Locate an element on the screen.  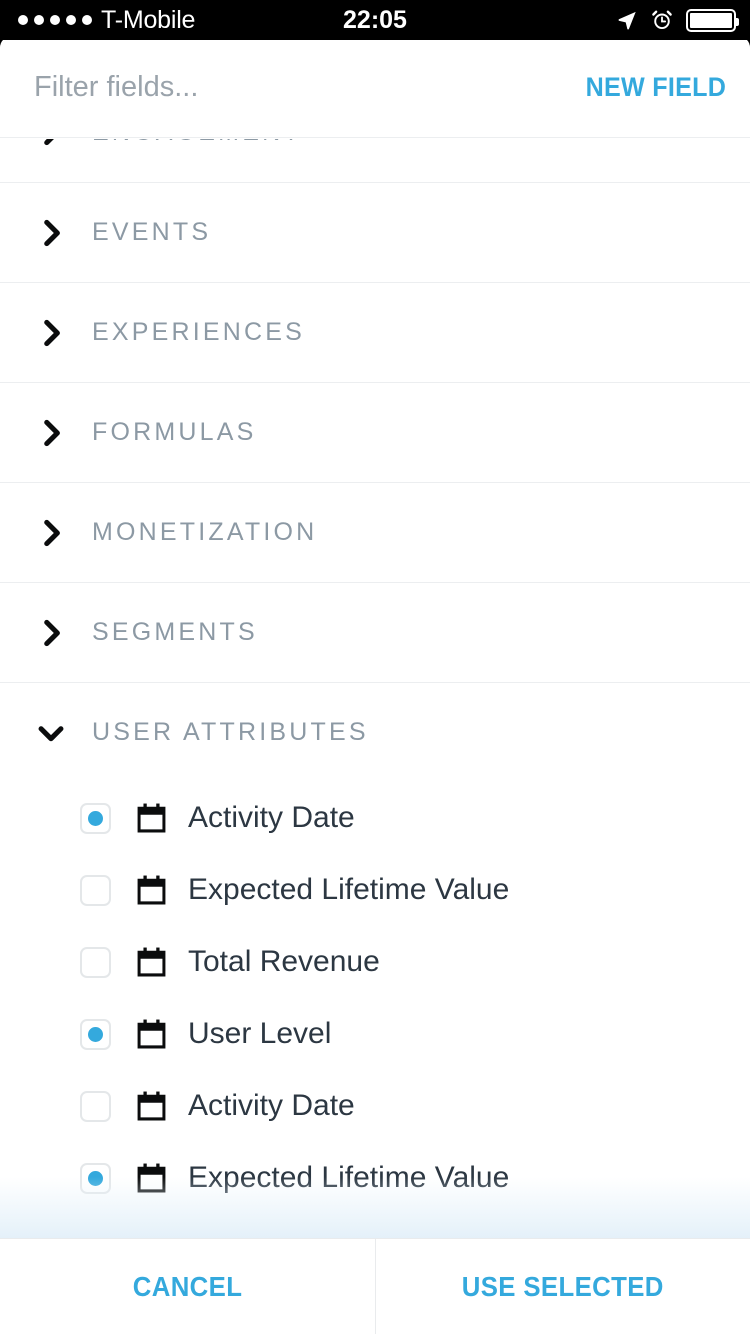
section-label: SEGMENTS is located at coordinates (175, 632).